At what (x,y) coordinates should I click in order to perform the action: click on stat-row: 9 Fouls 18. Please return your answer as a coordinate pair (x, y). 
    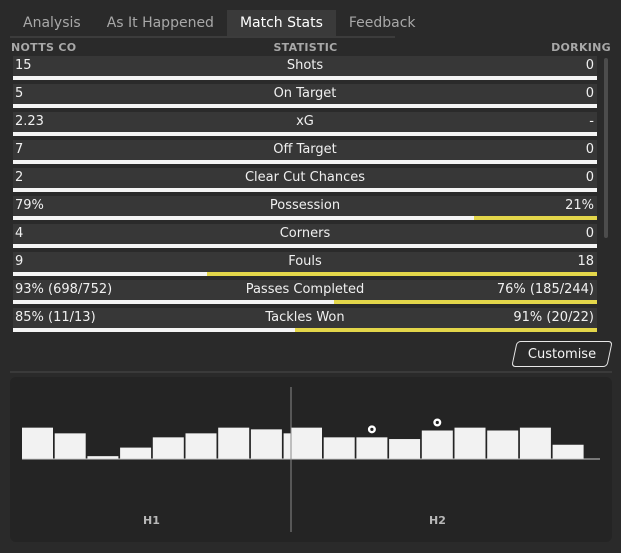
    Looking at the image, I should click on (305, 266).